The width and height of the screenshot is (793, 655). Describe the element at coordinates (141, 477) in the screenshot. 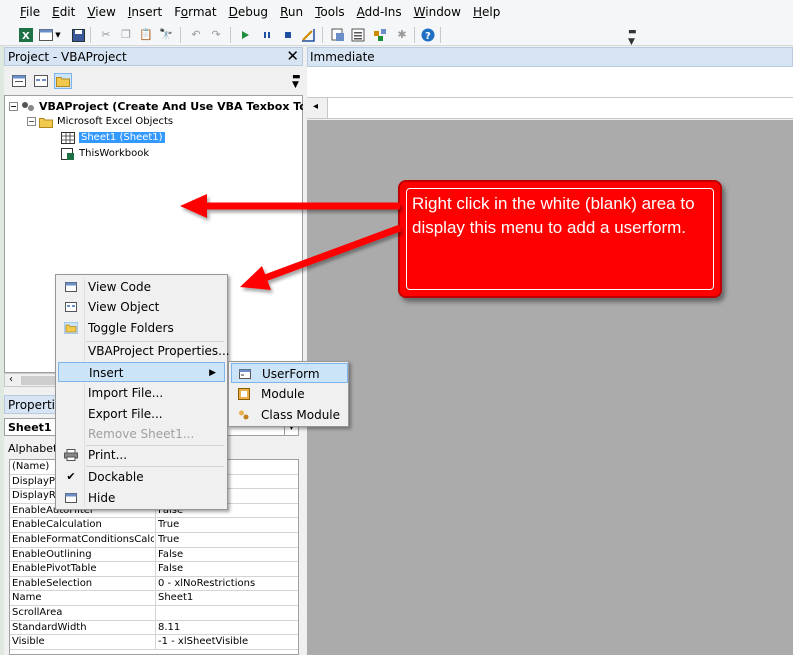

I see `menu-item-dockable: ✔ Dockable` at that location.